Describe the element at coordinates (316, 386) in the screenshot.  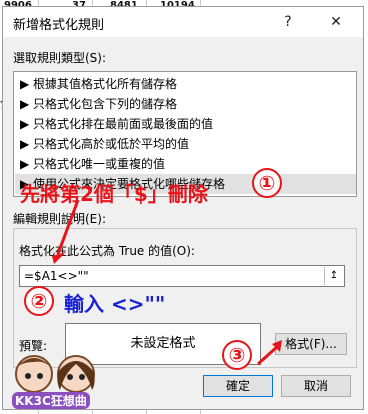
I see `cancel-button: 取消` at that location.